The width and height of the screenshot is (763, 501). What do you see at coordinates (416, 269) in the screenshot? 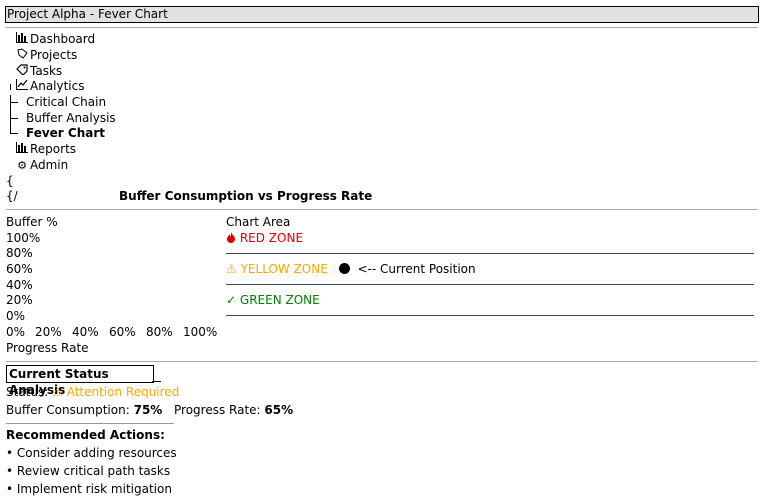
I see `current-position-label: <-- Current Position` at bounding box center [416, 269].